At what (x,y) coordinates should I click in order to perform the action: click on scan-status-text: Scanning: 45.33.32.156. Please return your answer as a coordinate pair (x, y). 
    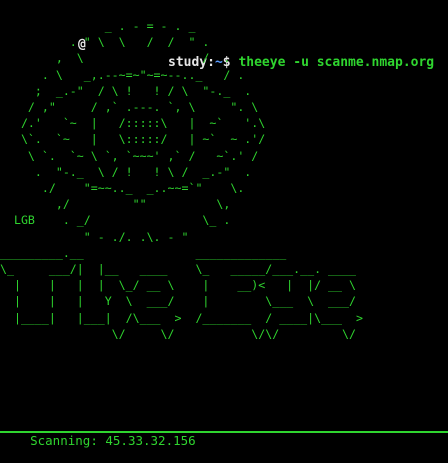
    Looking at the image, I should click on (113, 440).